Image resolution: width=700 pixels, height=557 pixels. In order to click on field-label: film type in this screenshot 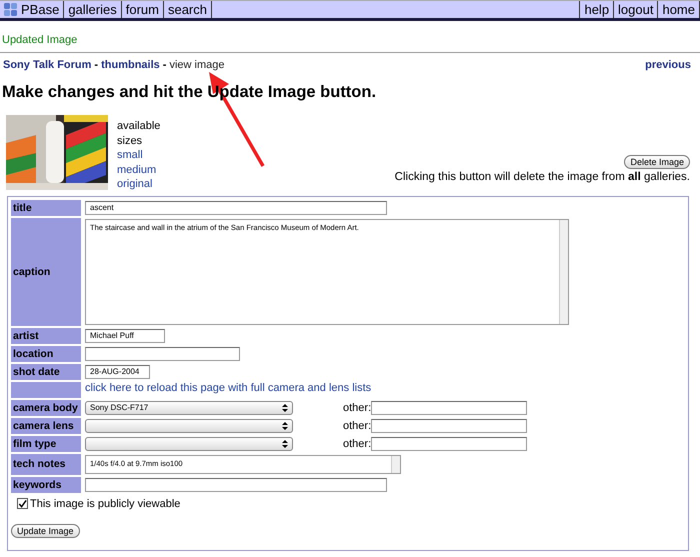, I will do `click(46, 444)`.